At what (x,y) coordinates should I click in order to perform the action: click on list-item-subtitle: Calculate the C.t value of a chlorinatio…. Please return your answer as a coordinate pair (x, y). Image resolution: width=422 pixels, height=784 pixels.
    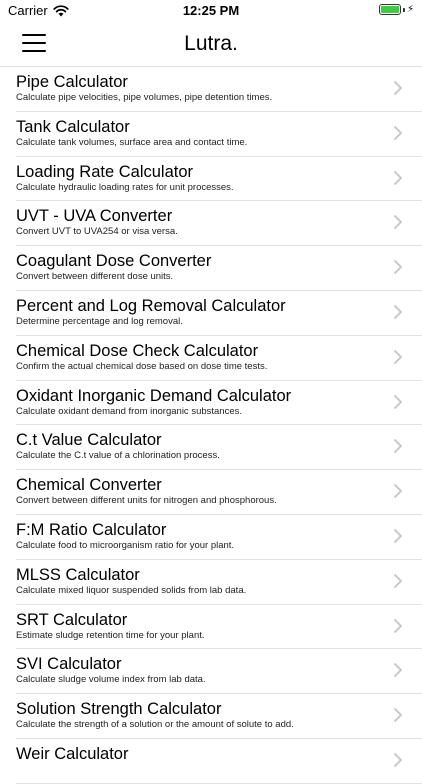
    Looking at the image, I should click on (118, 456).